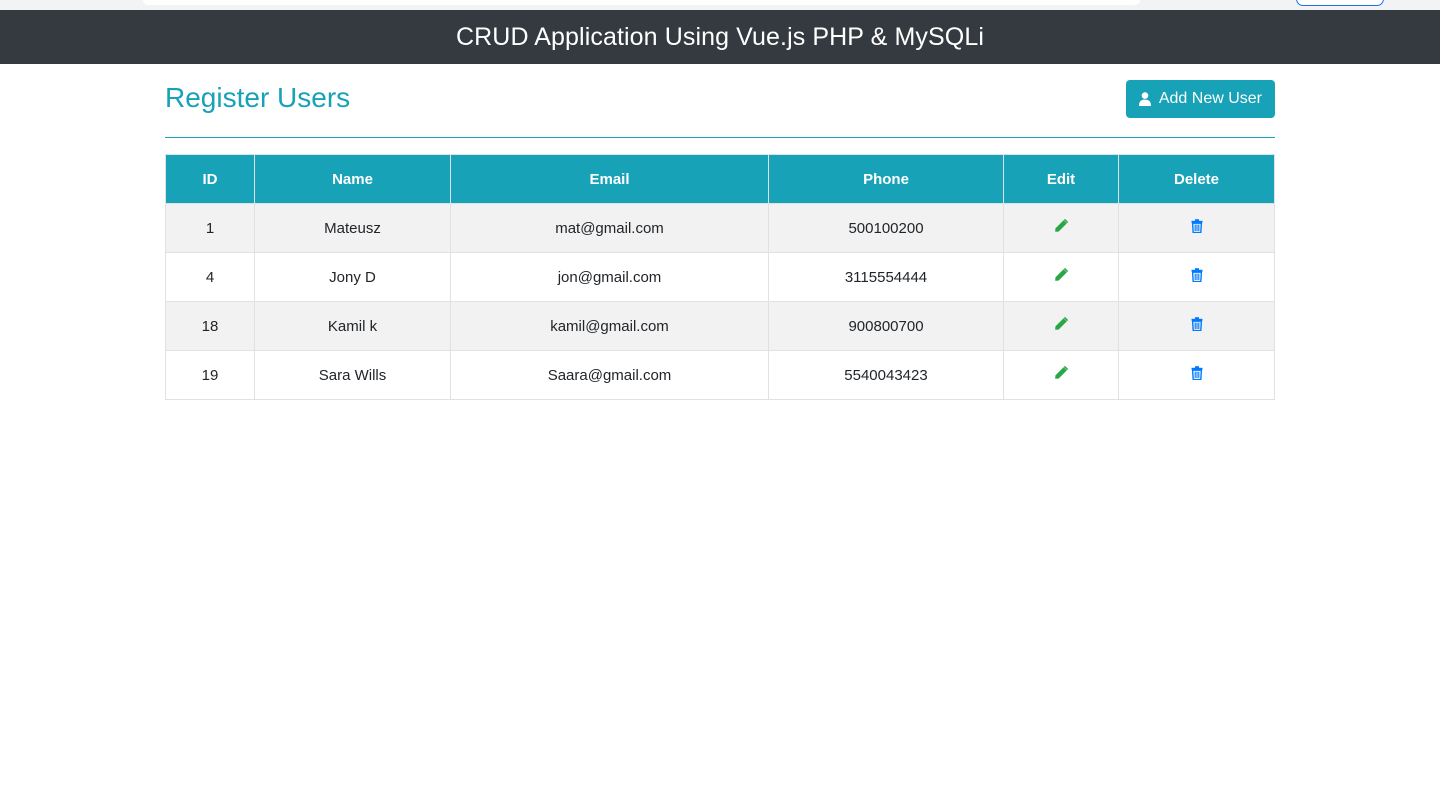  What do you see at coordinates (886, 277) in the screenshot?
I see `cell-phone: 3115554444` at bounding box center [886, 277].